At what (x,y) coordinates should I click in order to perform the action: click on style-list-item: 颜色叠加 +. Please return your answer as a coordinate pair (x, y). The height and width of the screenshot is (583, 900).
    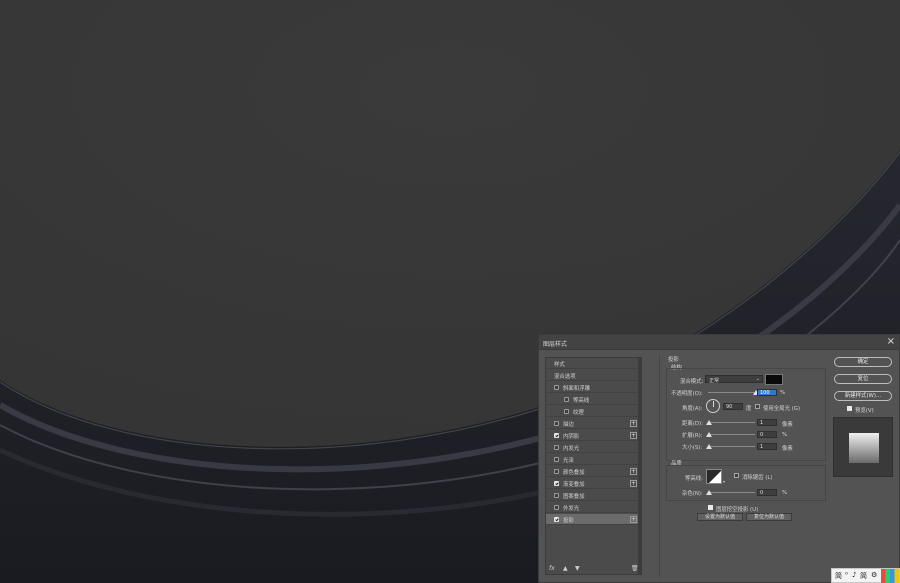
    Looking at the image, I should click on (593, 471).